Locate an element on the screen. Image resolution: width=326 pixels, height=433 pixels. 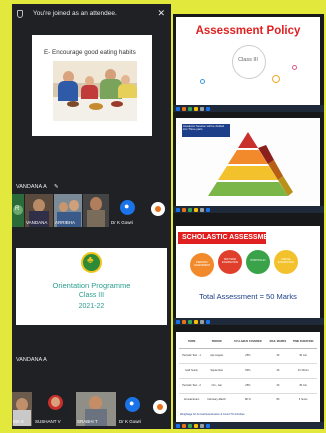
assessment-circle: MID TERM EXAMINATION is located at coordinates (230, 262).